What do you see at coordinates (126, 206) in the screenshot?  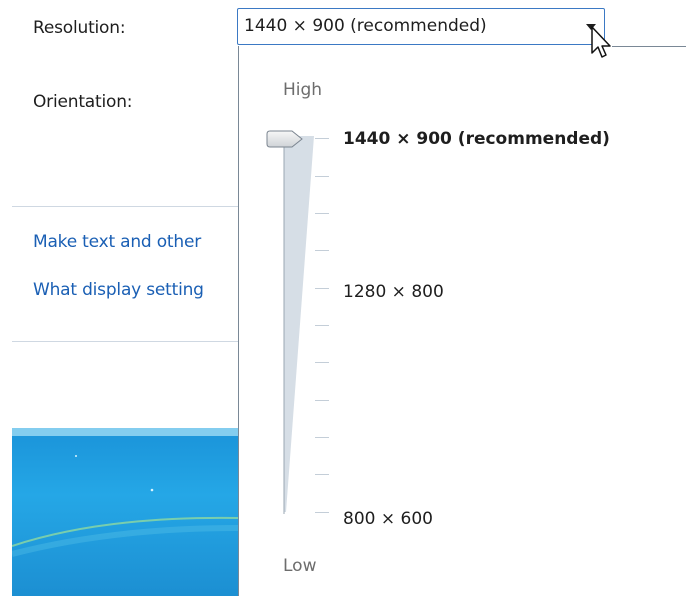 I see `section-divider` at bounding box center [126, 206].